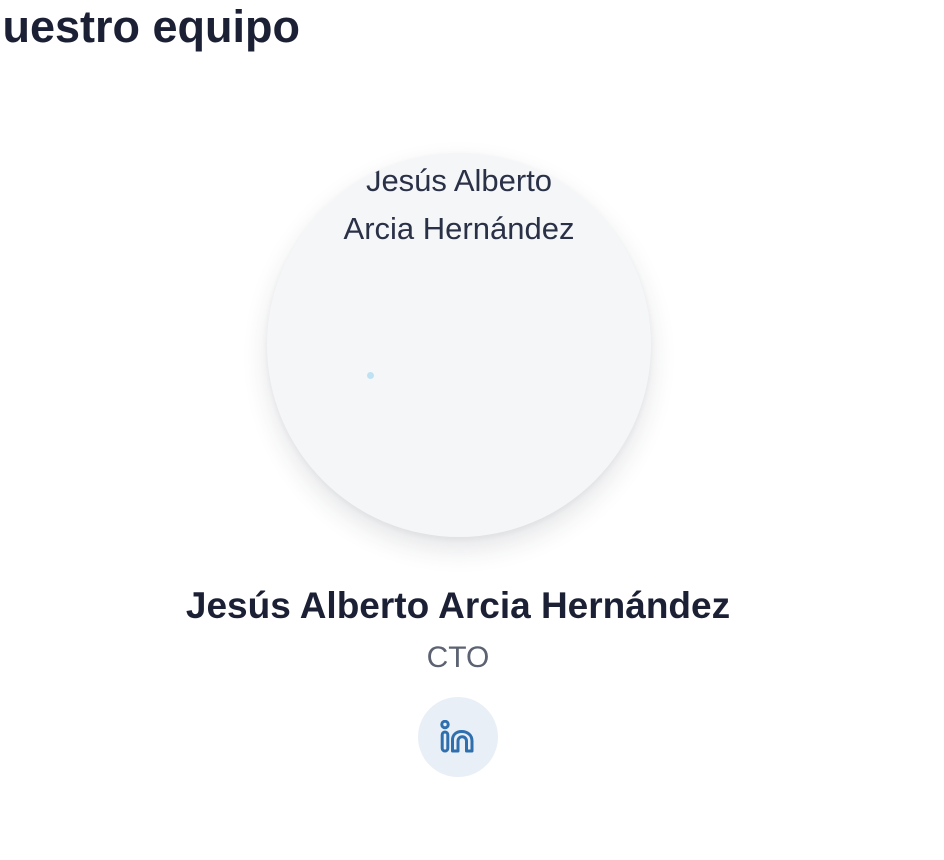 This screenshot has width=944, height=860. I want to click on member-role: CTO, so click(458, 657).